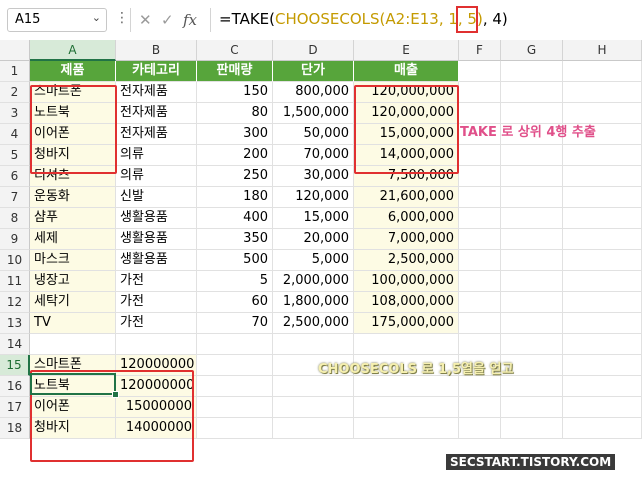 The width and height of the screenshot is (642, 482). Describe the element at coordinates (532, 386) in the screenshot. I see `cell-g16` at that location.